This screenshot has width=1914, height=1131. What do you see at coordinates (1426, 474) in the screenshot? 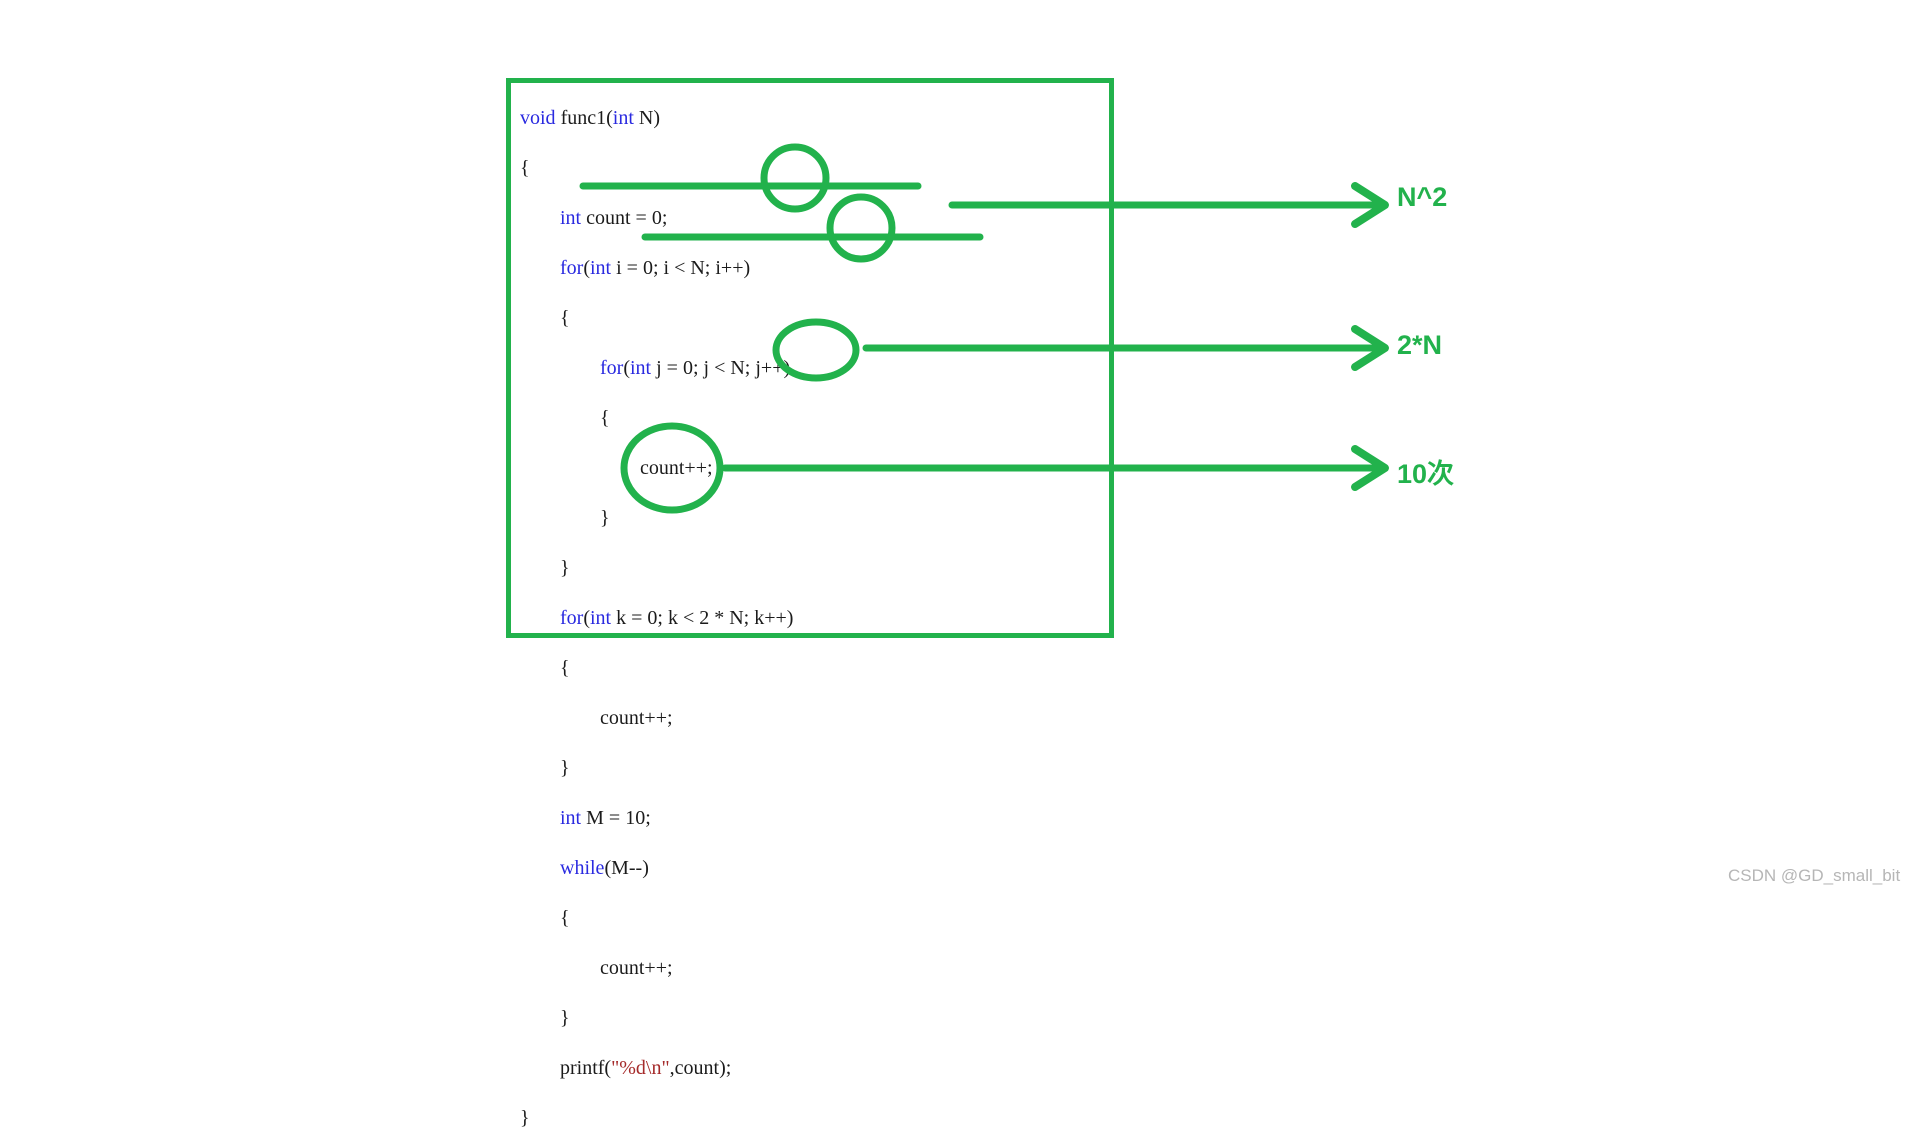
I see `annotation-label-ten-times: 10次` at bounding box center [1426, 474].